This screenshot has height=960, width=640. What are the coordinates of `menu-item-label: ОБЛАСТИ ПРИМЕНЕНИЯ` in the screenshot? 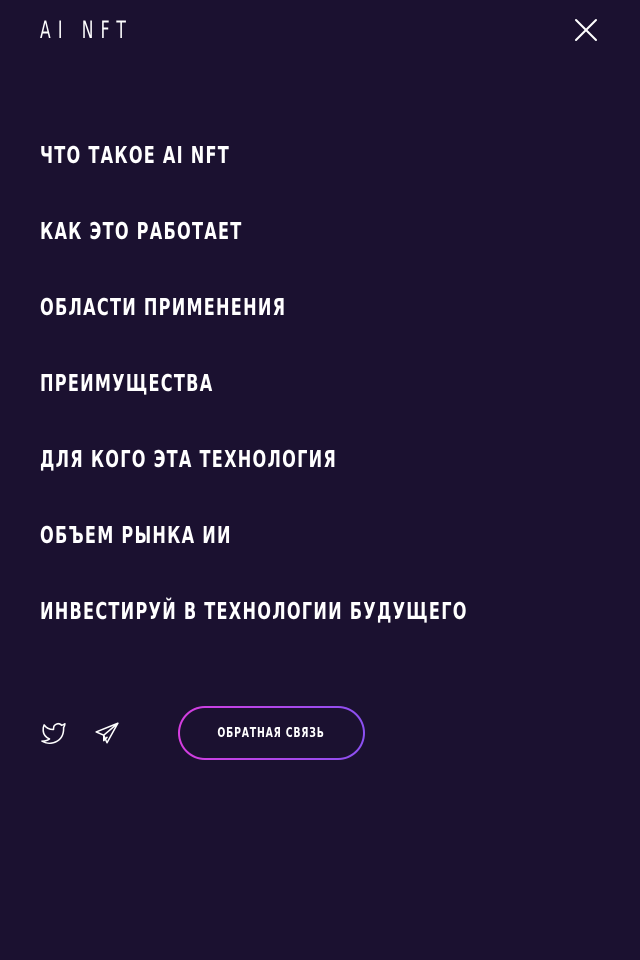 It's located at (163, 308).